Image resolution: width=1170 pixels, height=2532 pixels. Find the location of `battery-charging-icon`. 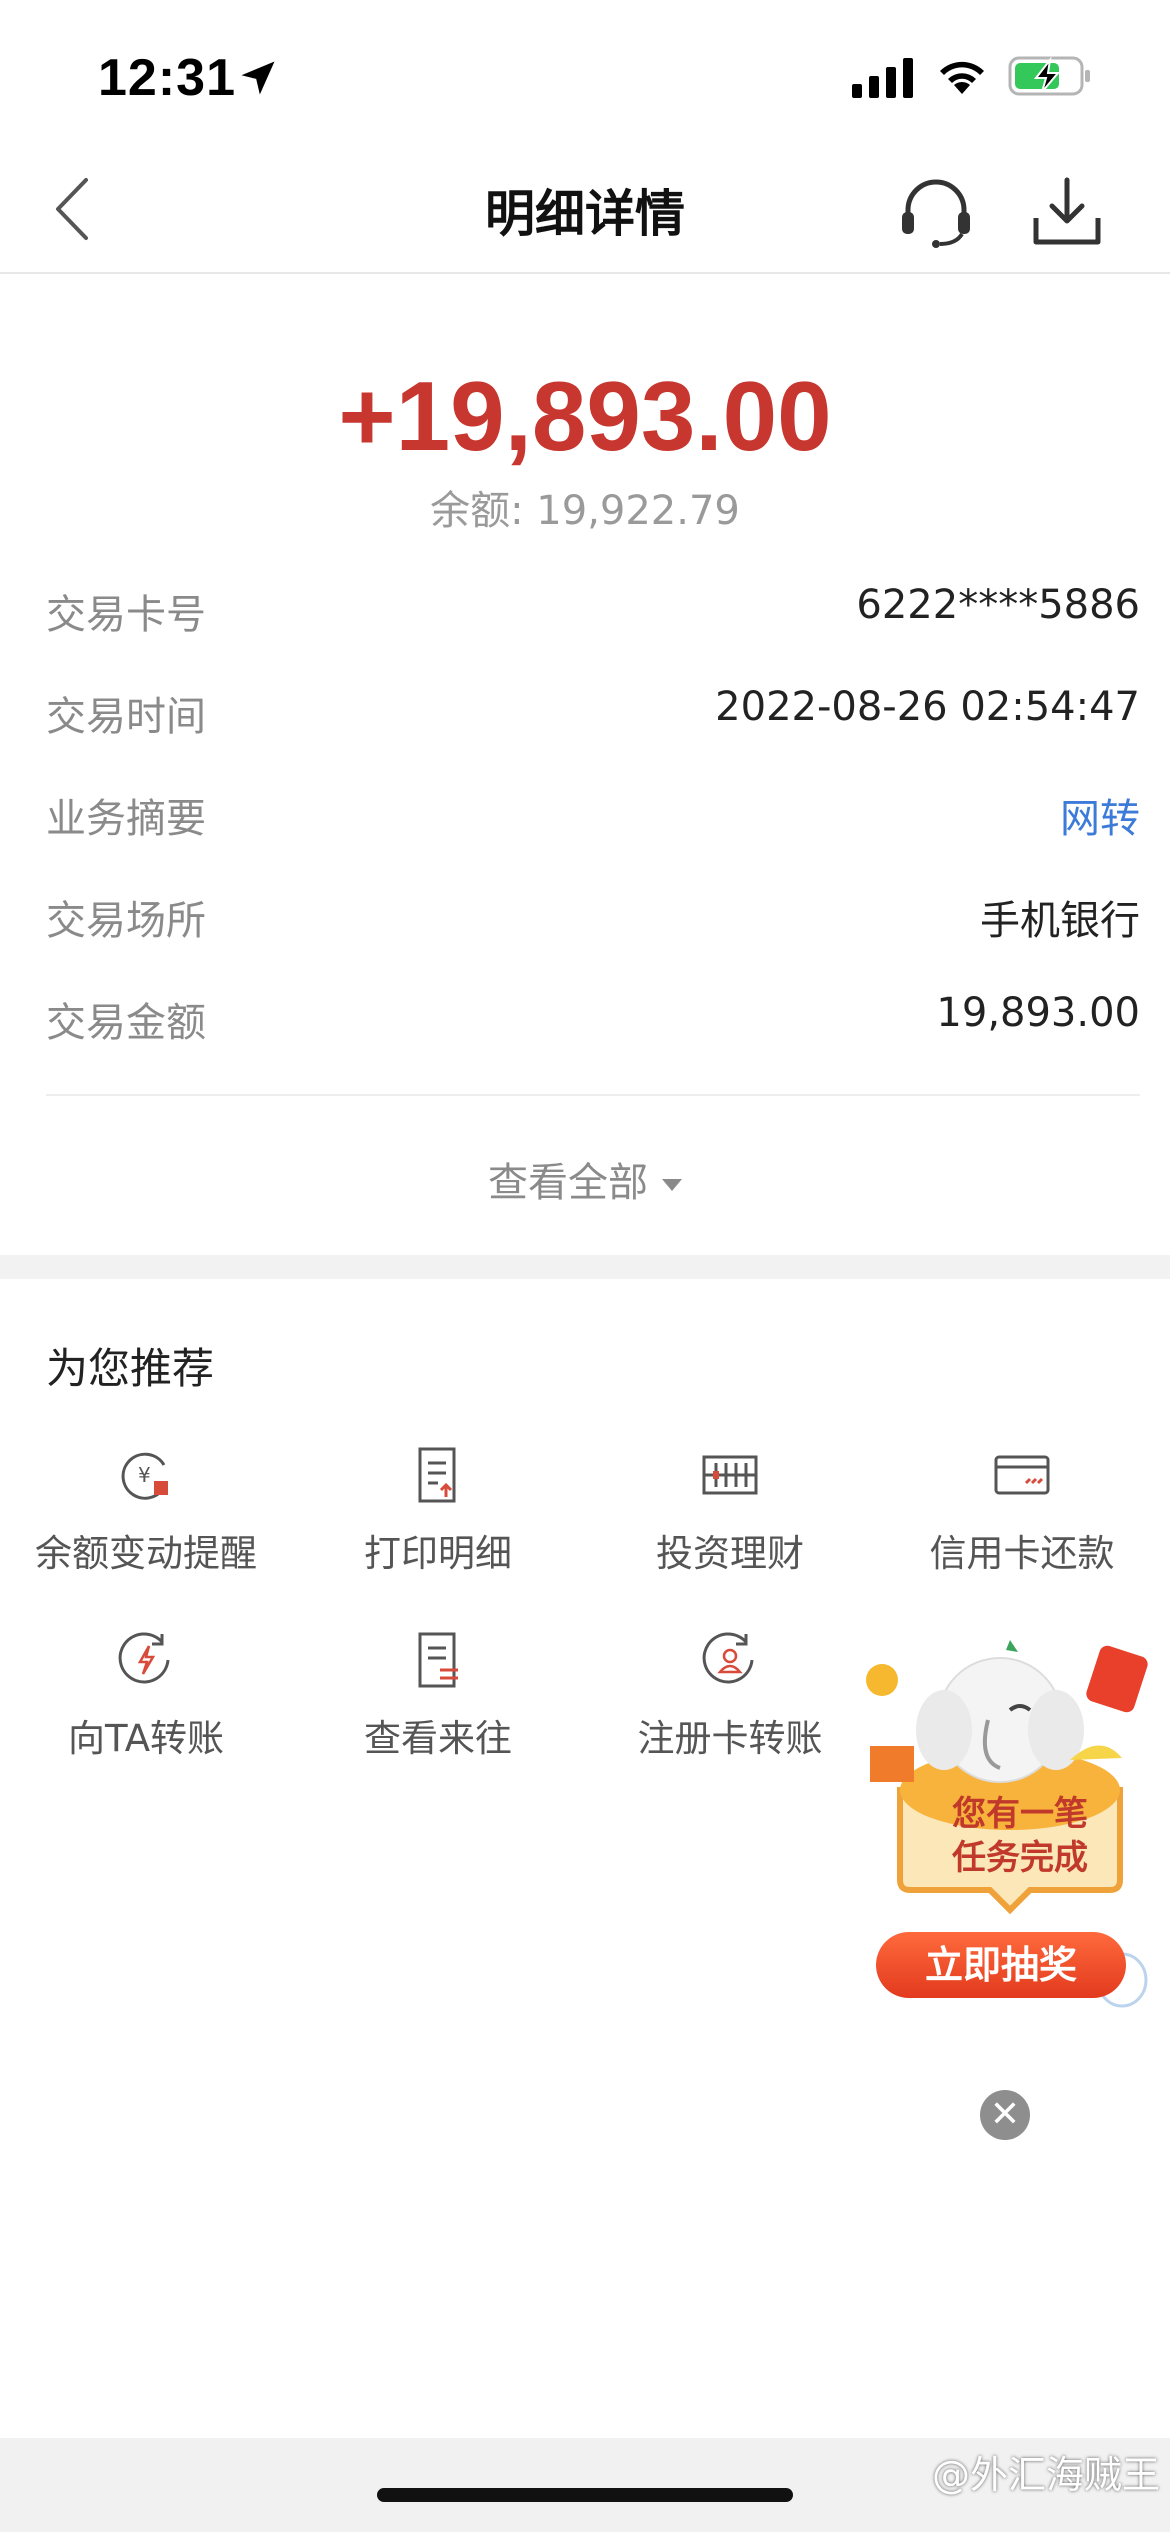

battery-charging-icon is located at coordinates (1049, 76).